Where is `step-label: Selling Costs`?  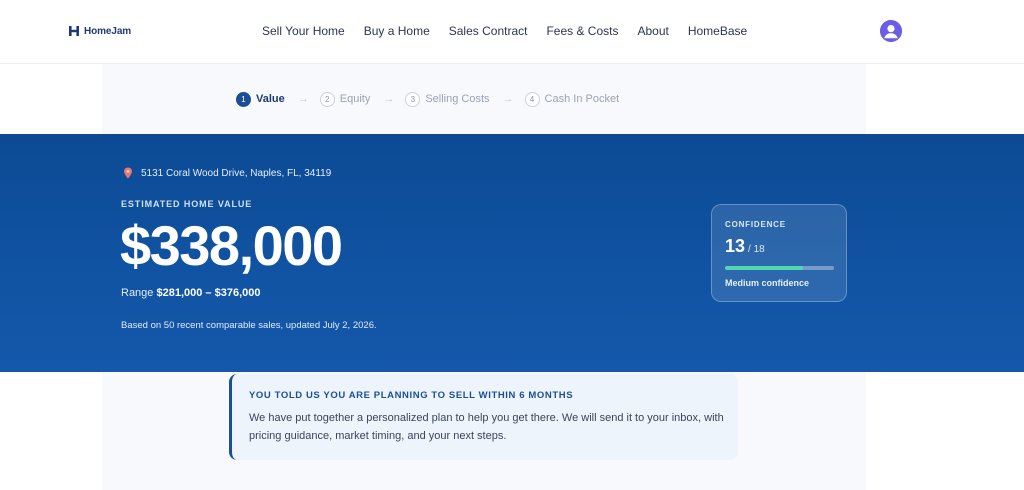 step-label: Selling Costs is located at coordinates (457, 99).